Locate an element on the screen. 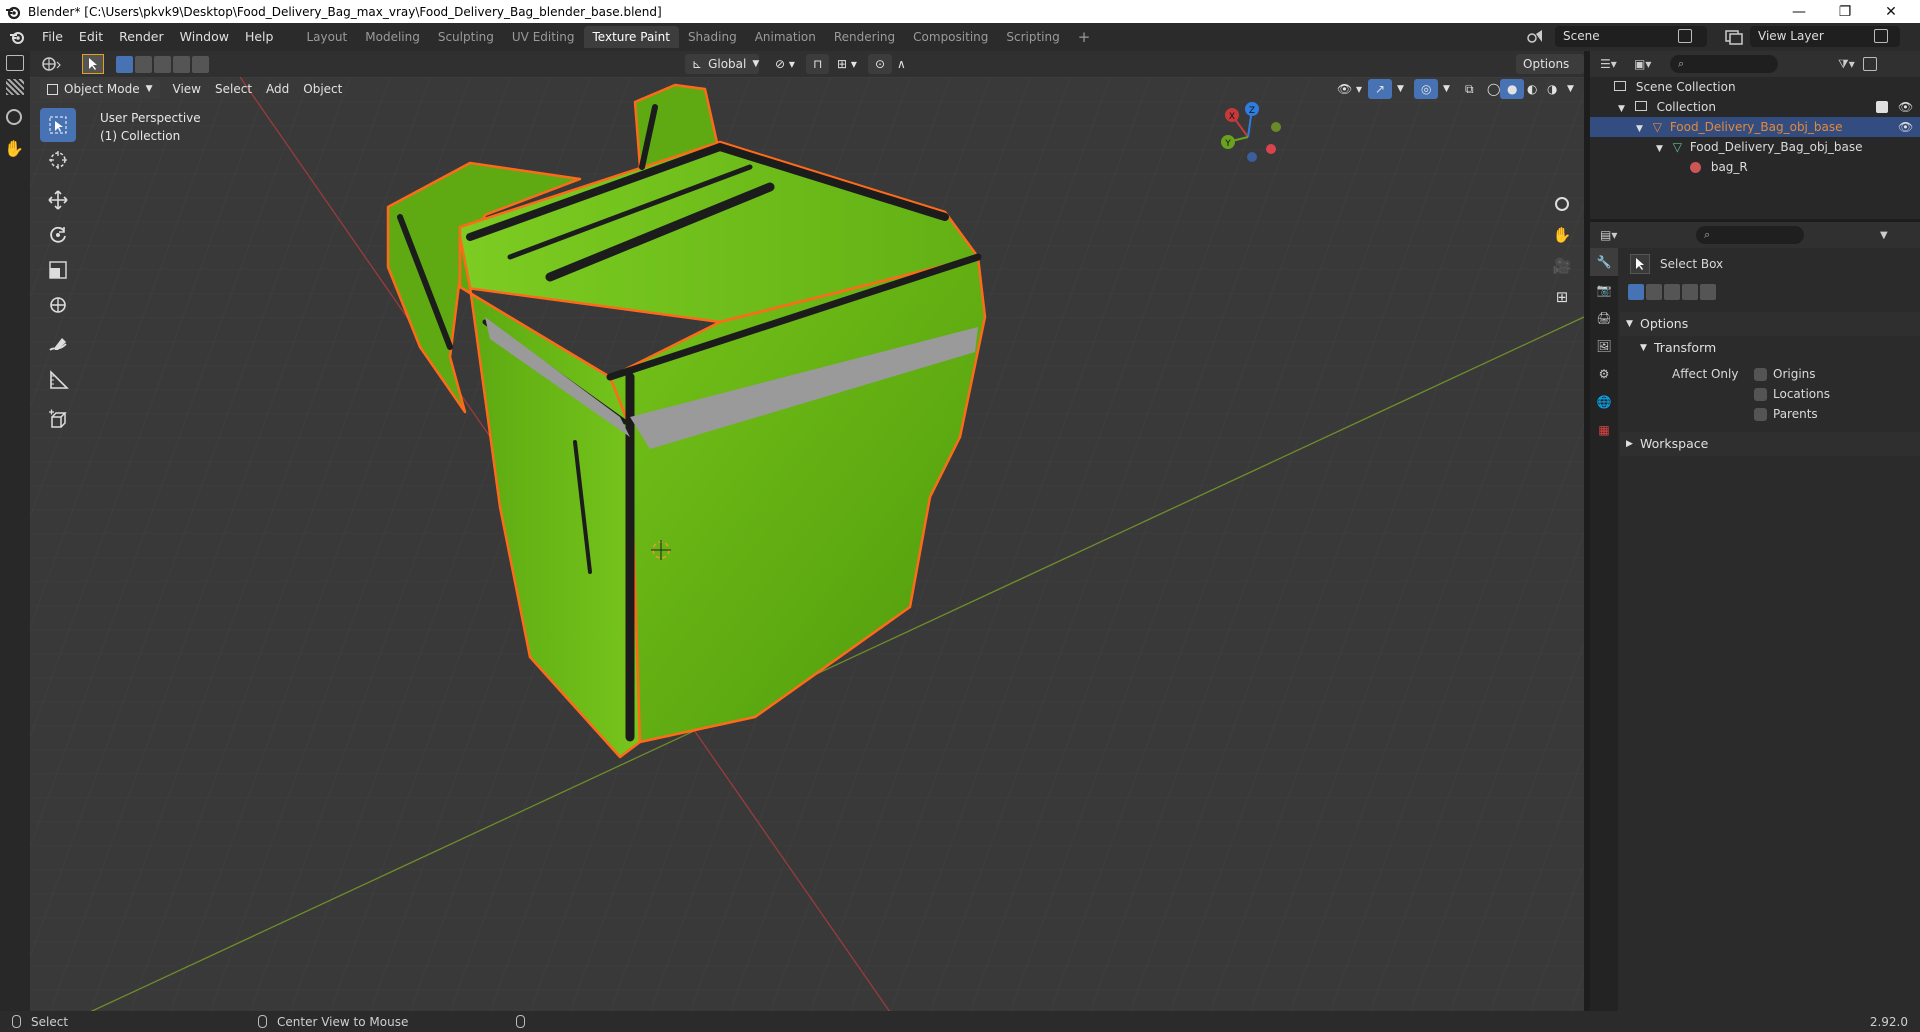 Image resolution: width=1920 pixels, height=1032 pixels. view-layer-tab-icon: 🖼 is located at coordinates (1604, 346).